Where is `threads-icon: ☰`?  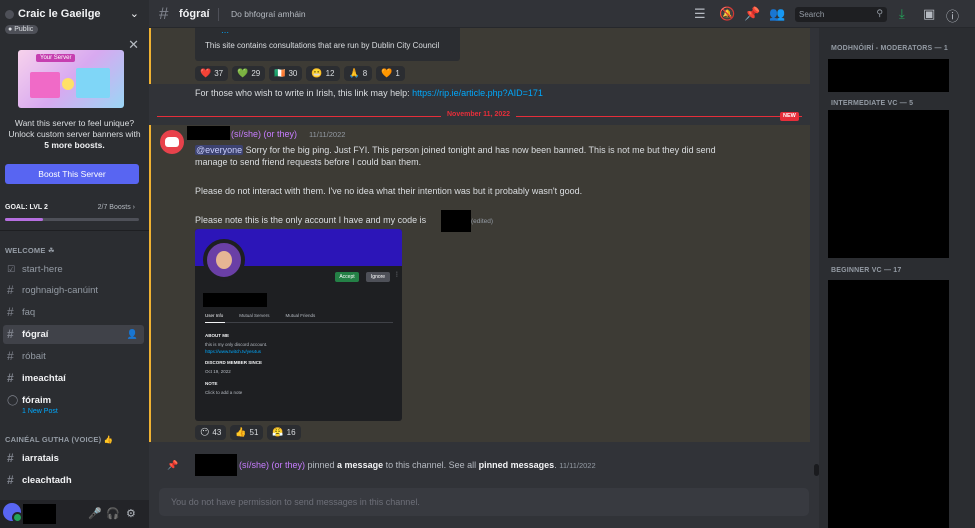 threads-icon: ☰ is located at coordinates (700, 14).